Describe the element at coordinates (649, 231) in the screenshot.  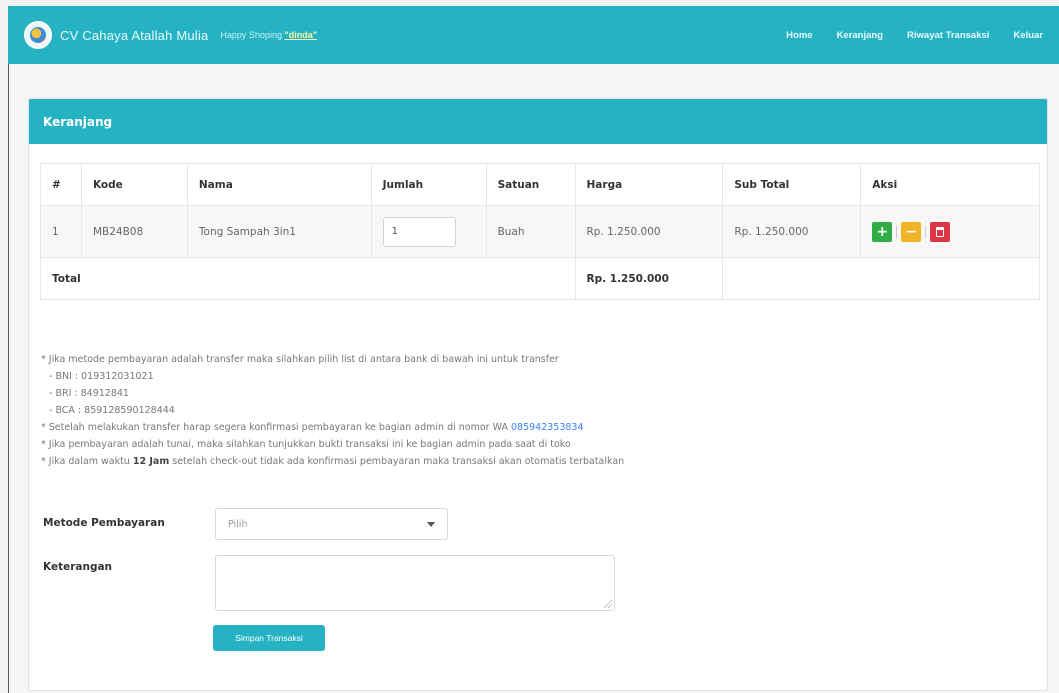
I see `cell-harga: Rp. 1.250.000` at that location.